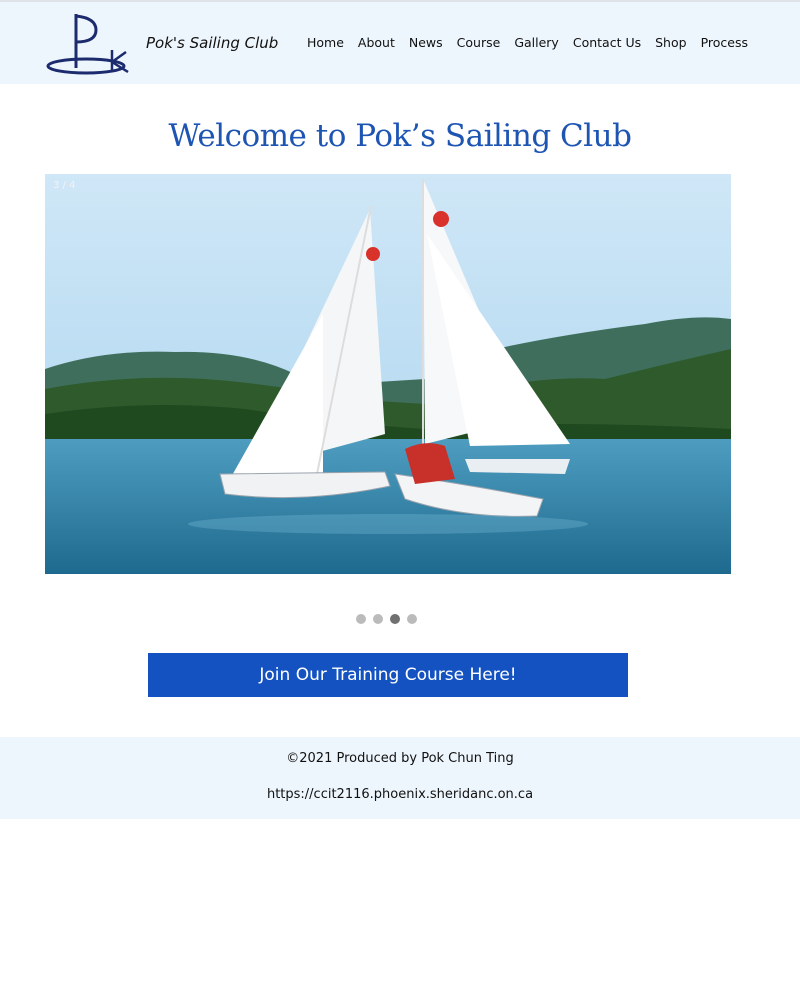 This screenshot has width=800, height=1000. I want to click on join-training-course-button: Join Our Training Course Here!, so click(388, 675).